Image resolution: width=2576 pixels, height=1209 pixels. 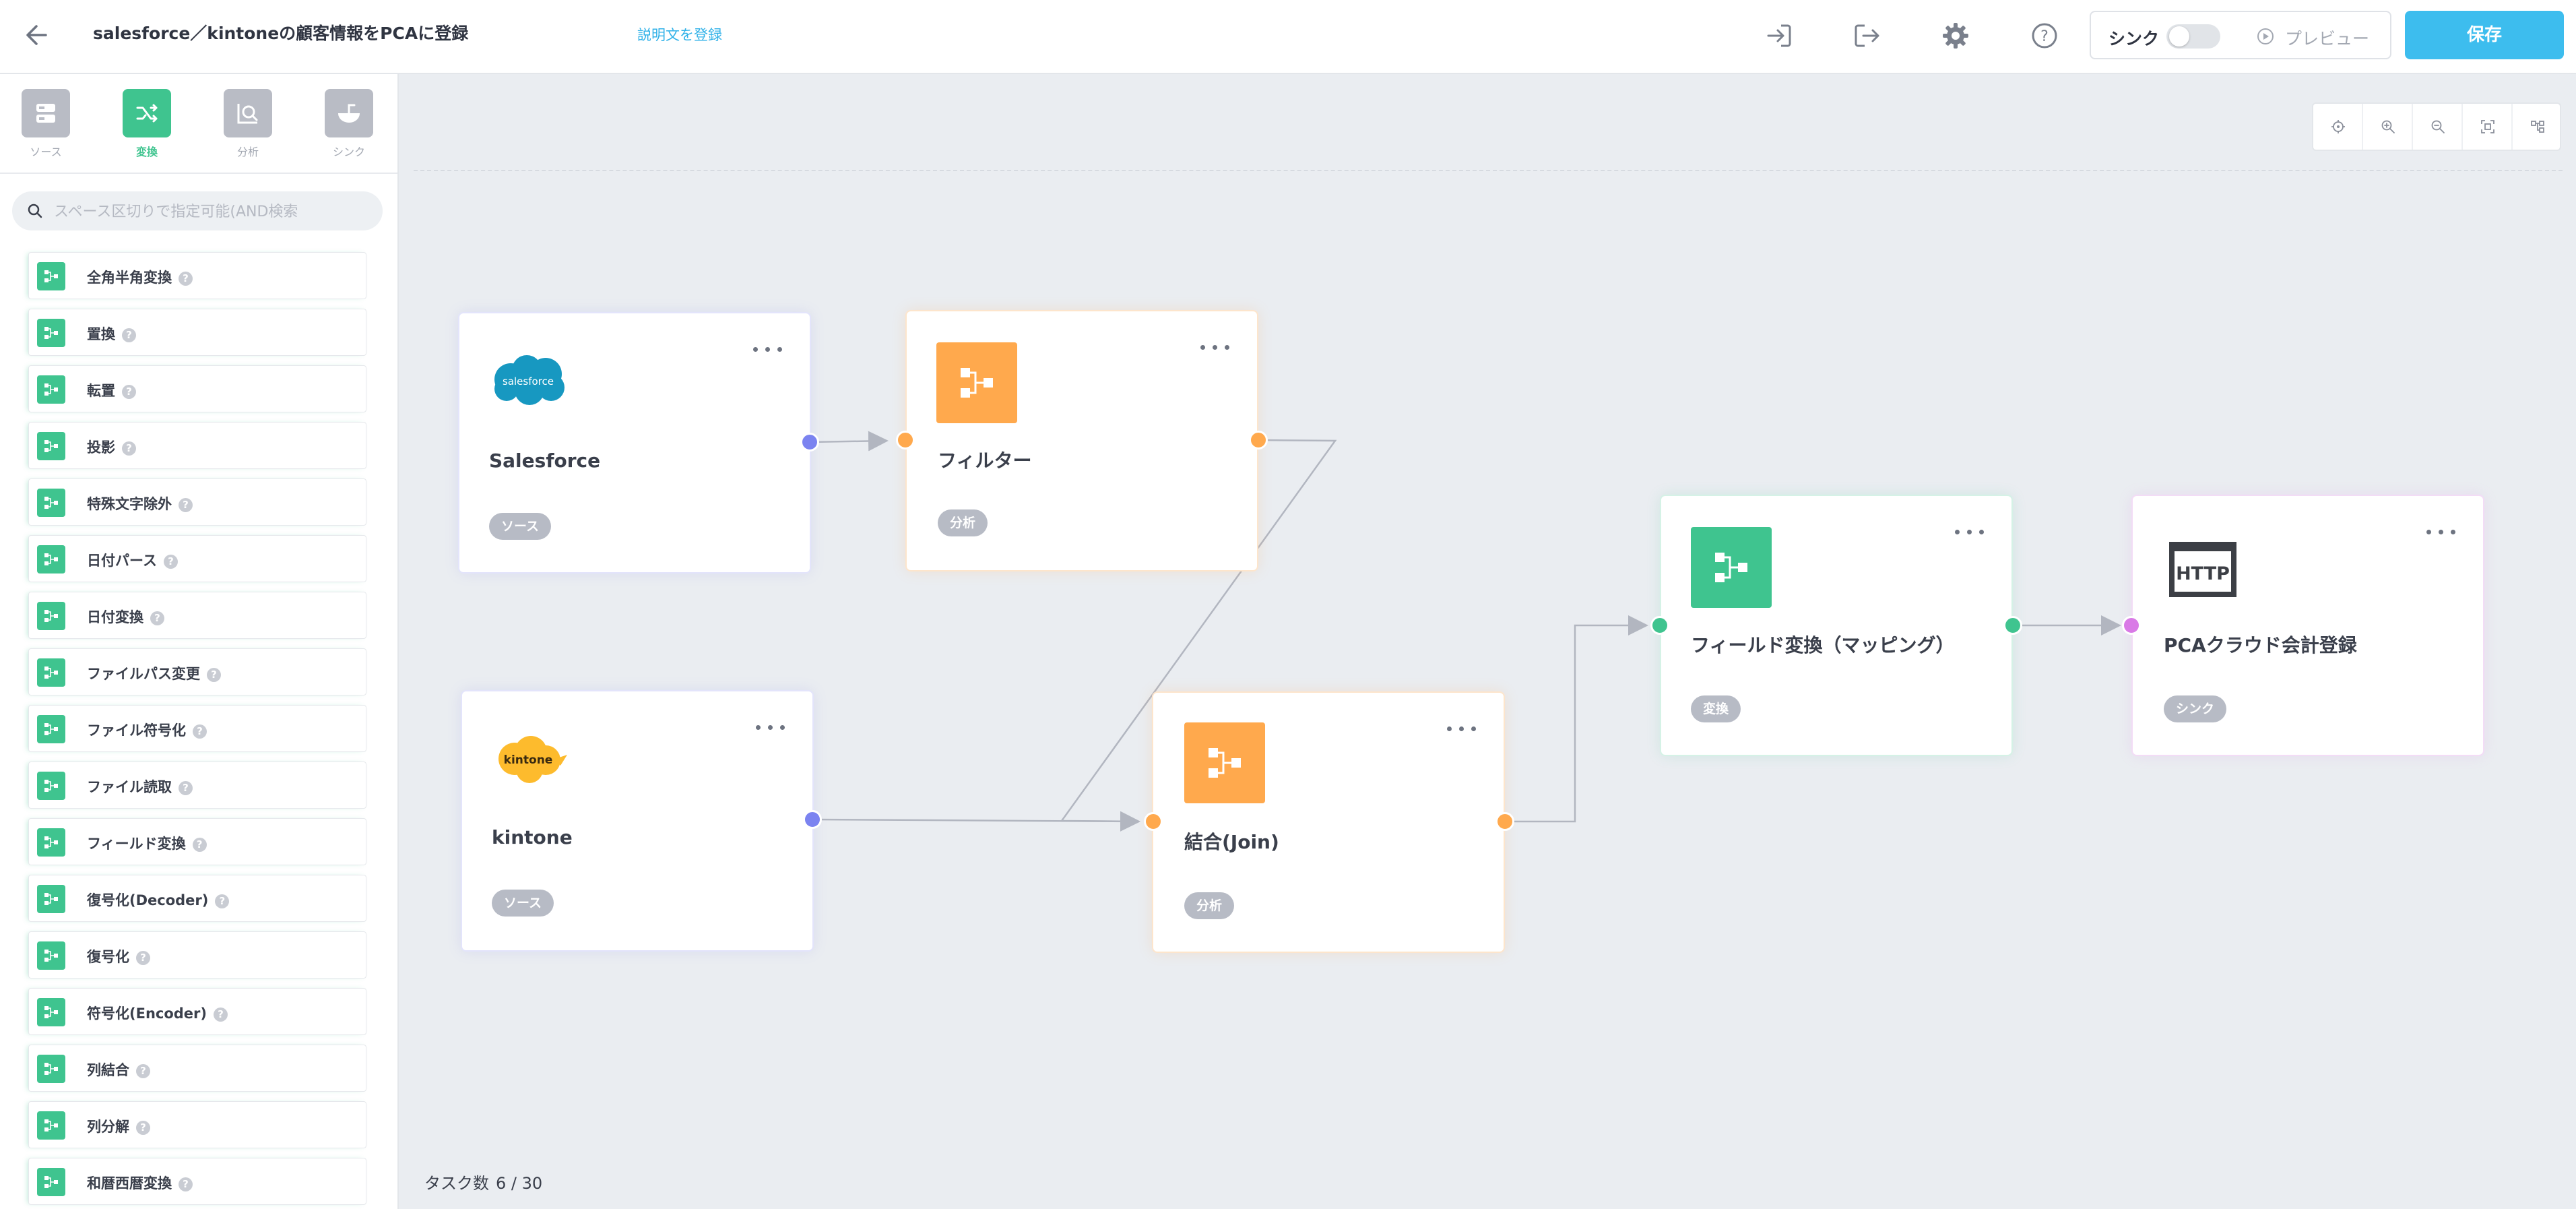 What do you see at coordinates (48, 129) in the screenshot?
I see `category-tab-source: ソース` at bounding box center [48, 129].